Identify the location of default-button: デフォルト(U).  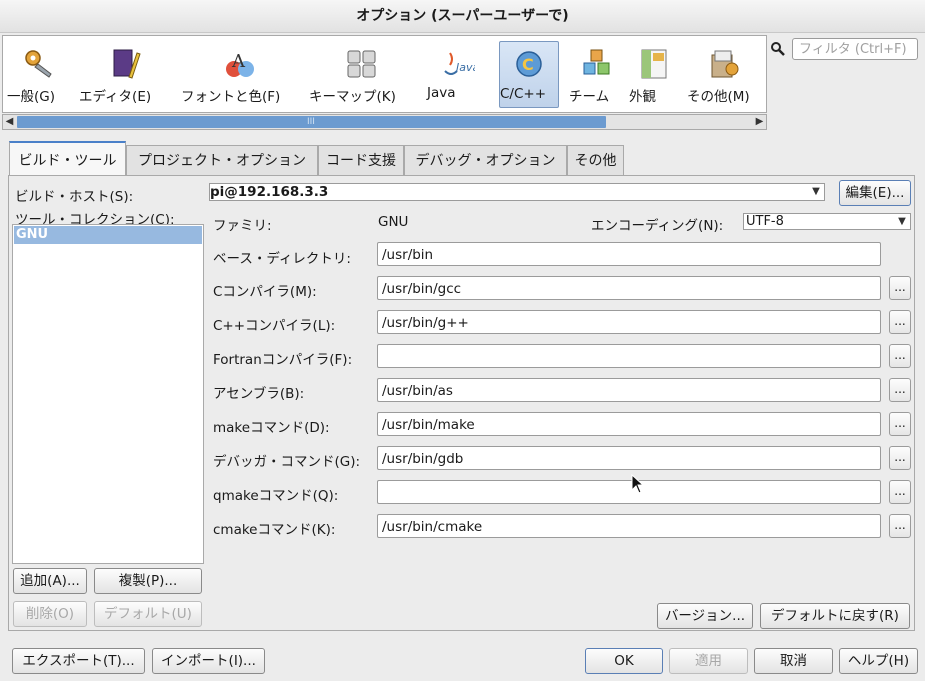
(148, 614).